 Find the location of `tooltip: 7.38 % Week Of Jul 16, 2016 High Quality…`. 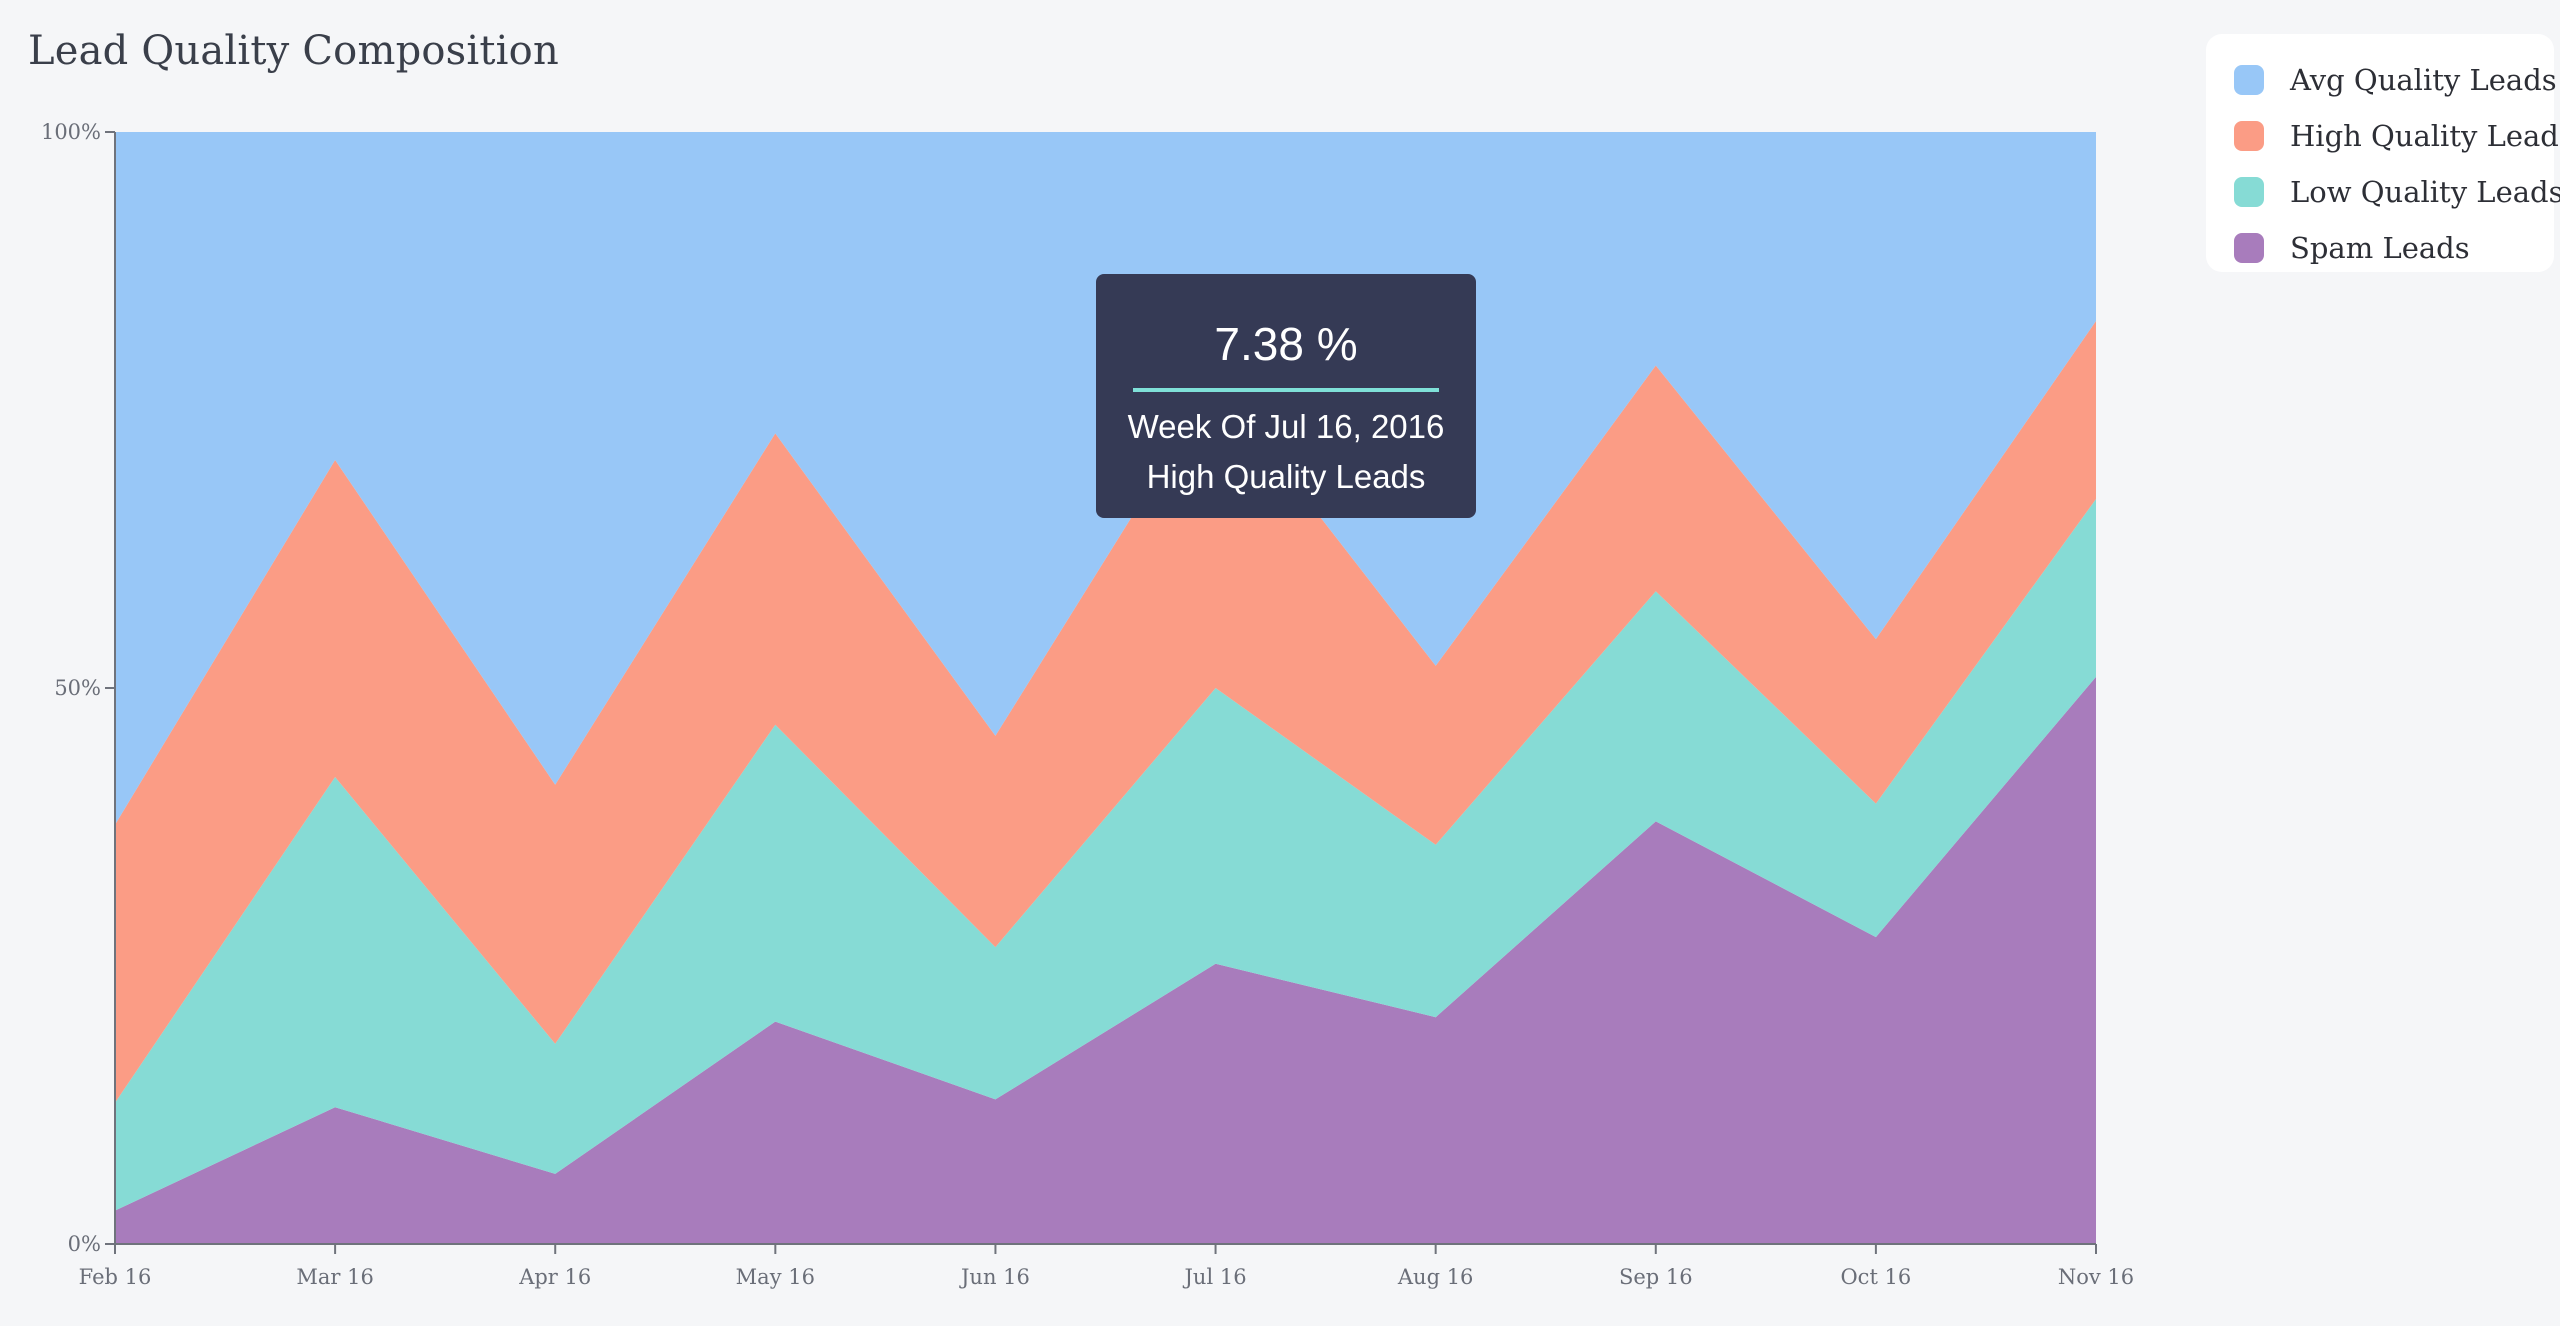

tooltip: 7.38 % Week Of Jul 16, 2016 High Quality… is located at coordinates (1286, 396).